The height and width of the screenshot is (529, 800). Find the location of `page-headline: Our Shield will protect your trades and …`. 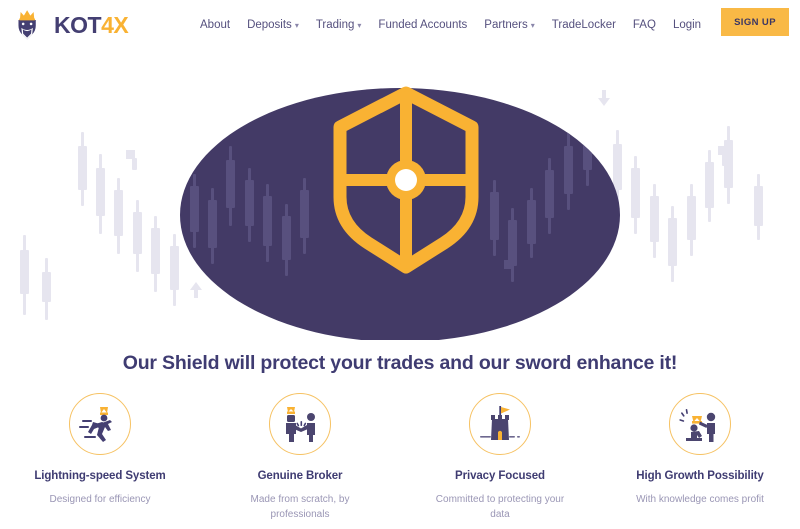

page-headline: Our Shield will protect your trades and … is located at coordinates (400, 363).